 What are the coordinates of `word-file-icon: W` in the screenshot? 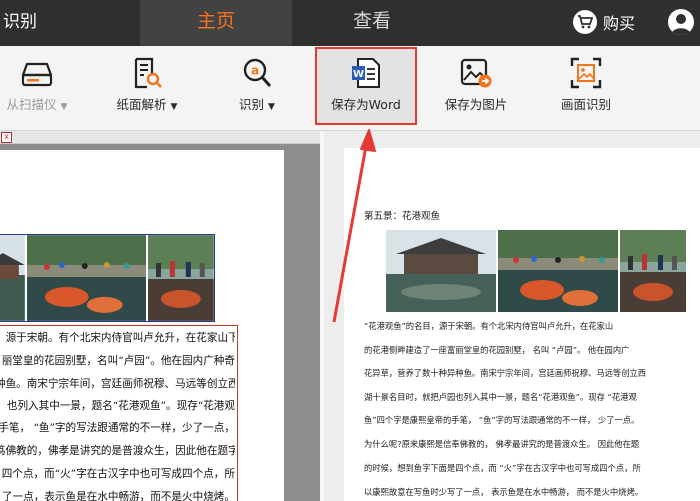 It's located at (366, 73).